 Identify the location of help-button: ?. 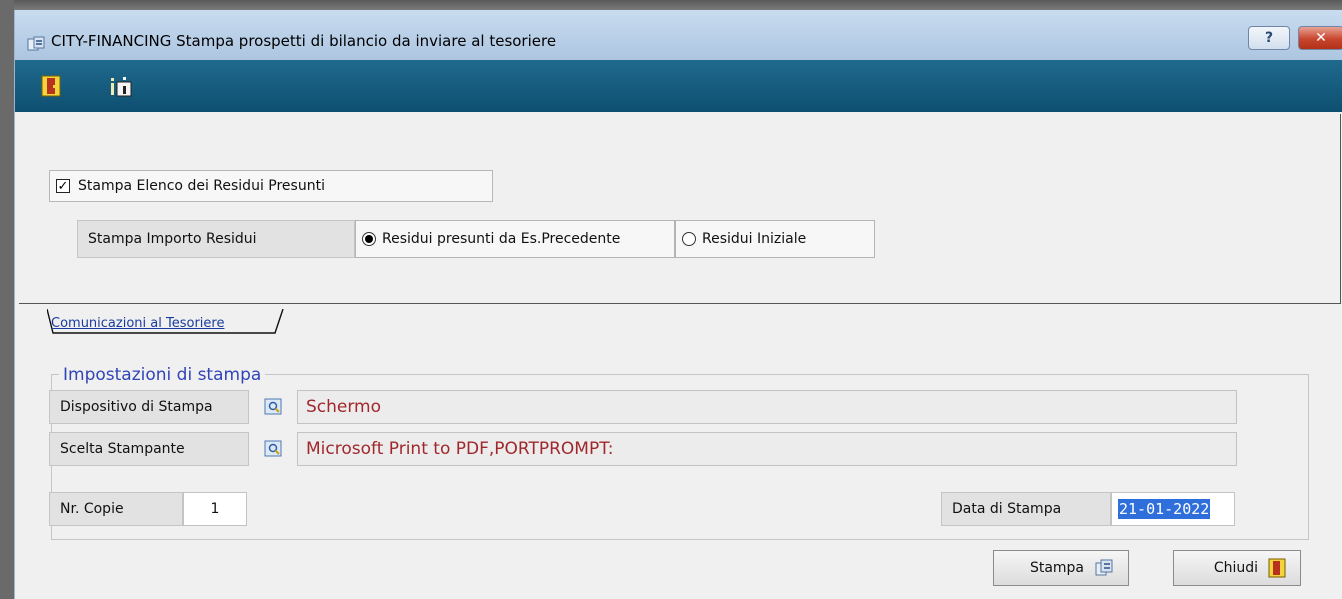
(1269, 38).